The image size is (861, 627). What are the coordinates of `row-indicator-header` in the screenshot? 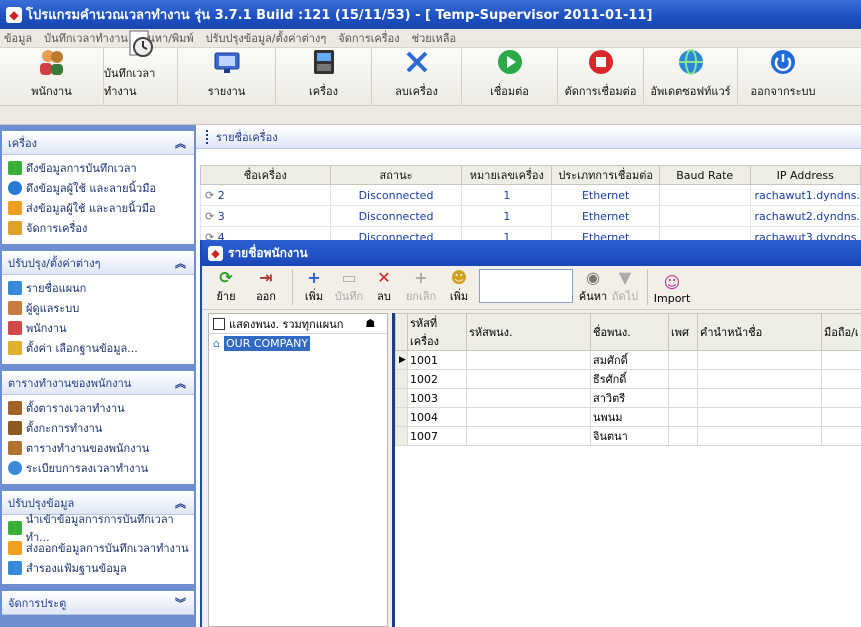 It's located at (401, 332).